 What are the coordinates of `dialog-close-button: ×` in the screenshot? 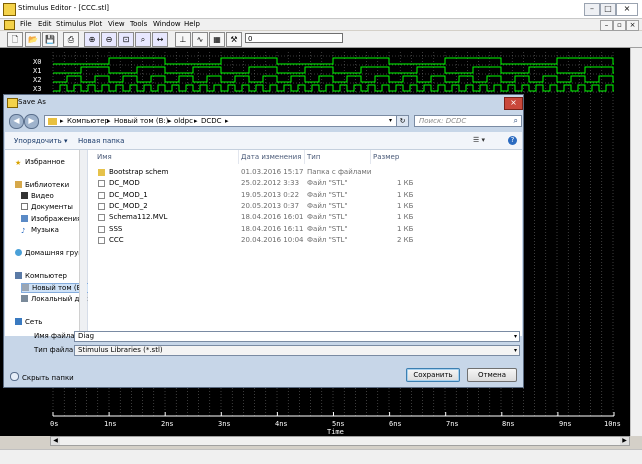 It's located at (513, 103).